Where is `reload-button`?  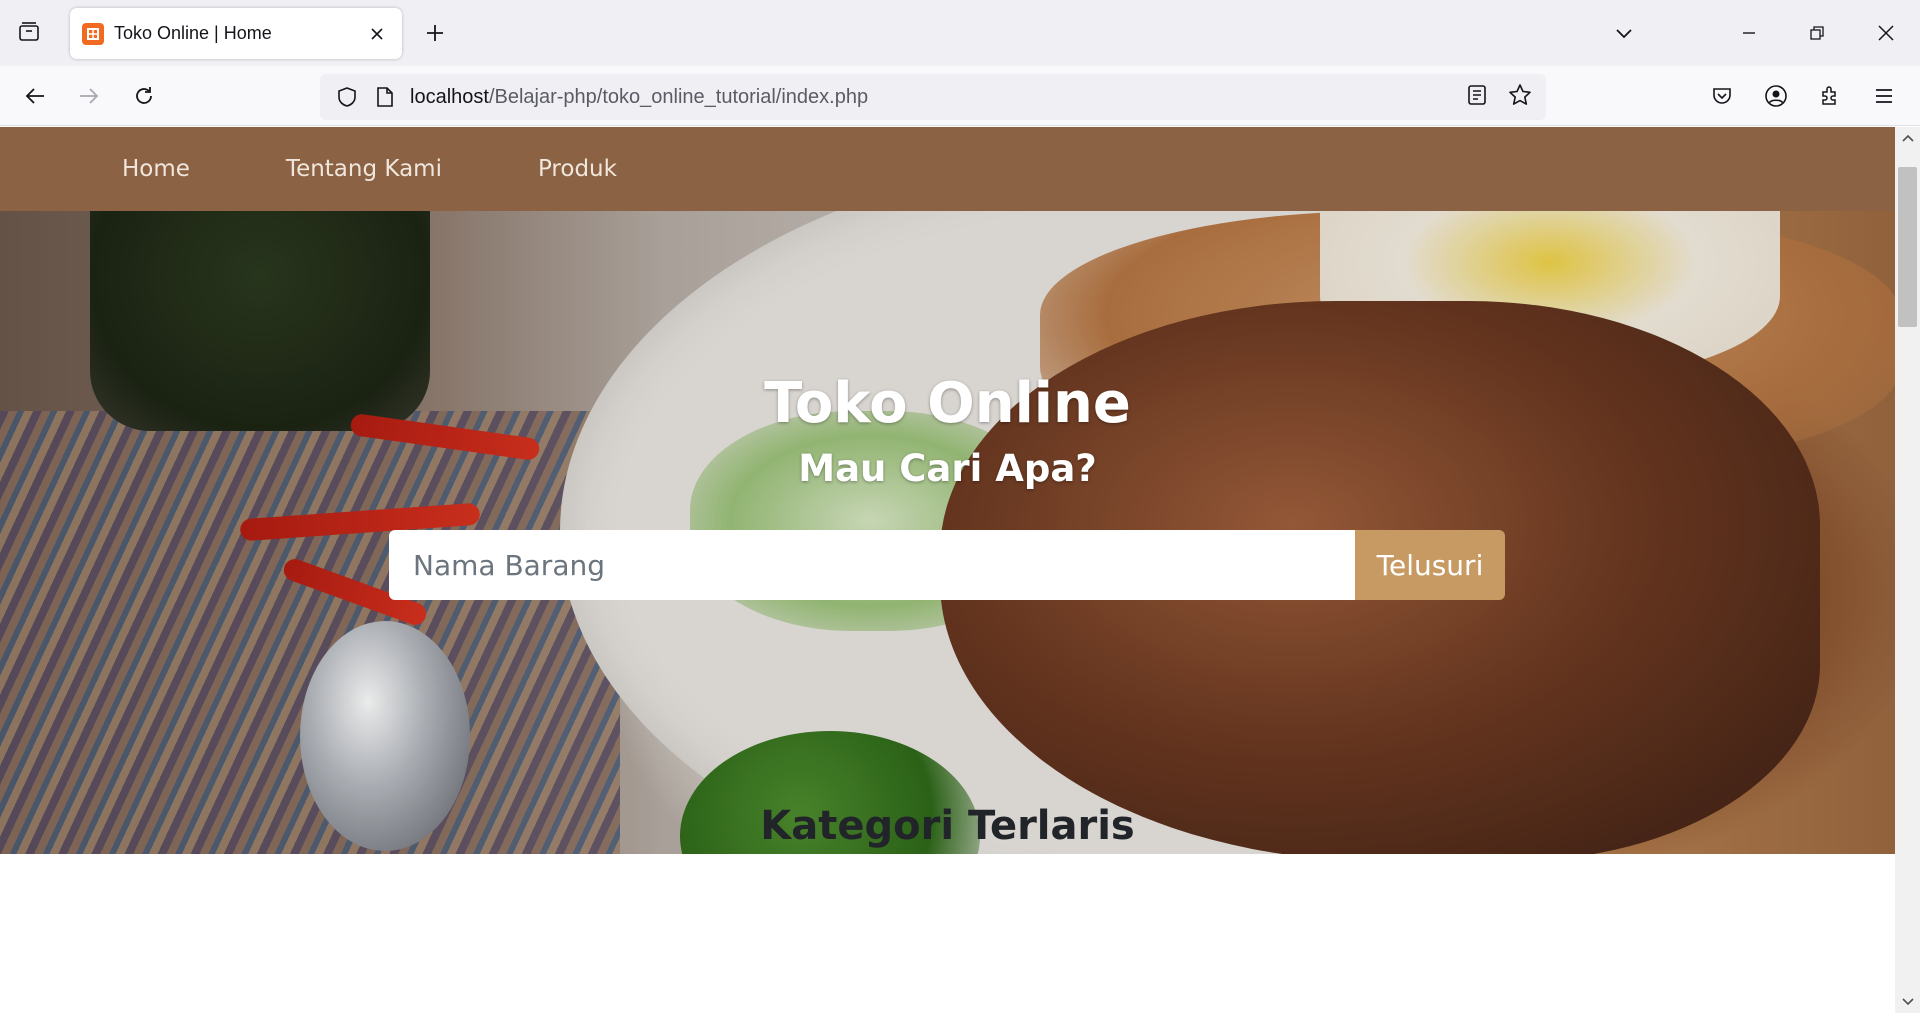 reload-button is located at coordinates (144, 96).